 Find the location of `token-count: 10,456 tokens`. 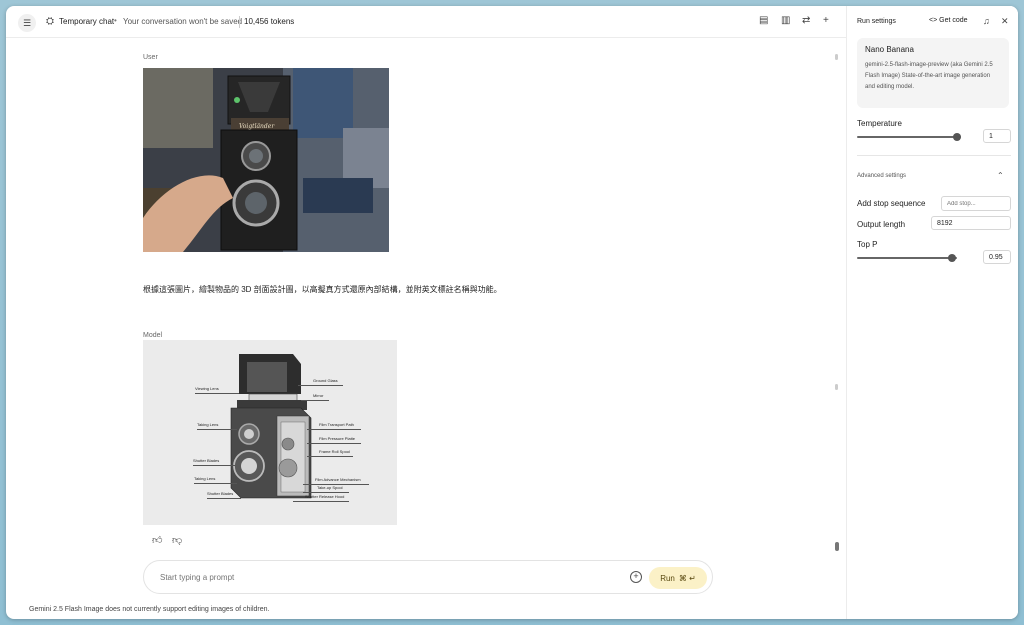

token-count: 10,456 tokens is located at coordinates (269, 21).